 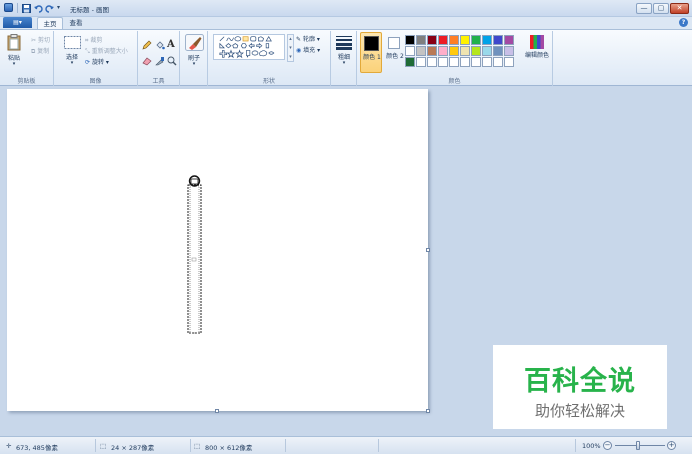 I want to click on size-group: 粗细 ▾, so click(x=344, y=58).